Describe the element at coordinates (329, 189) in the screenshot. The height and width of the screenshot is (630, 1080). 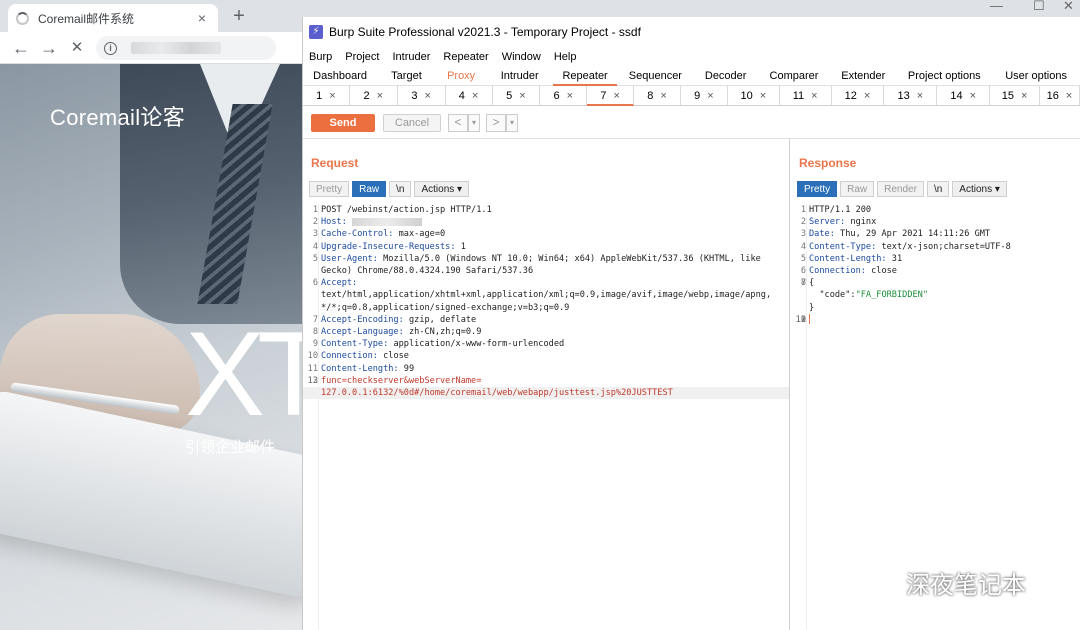
I see `request-pretty-tab: Pretty` at that location.